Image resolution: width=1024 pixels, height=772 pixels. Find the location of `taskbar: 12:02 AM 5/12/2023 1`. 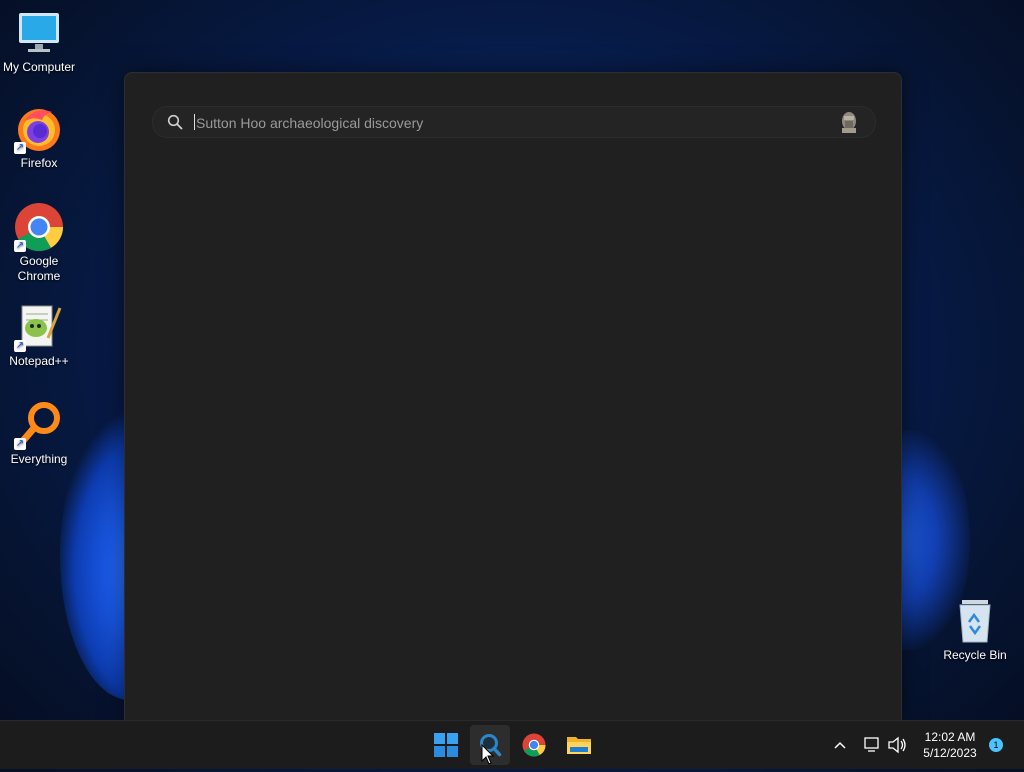

taskbar: 12:02 AM 5/12/2023 1 is located at coordinates (512, 744).